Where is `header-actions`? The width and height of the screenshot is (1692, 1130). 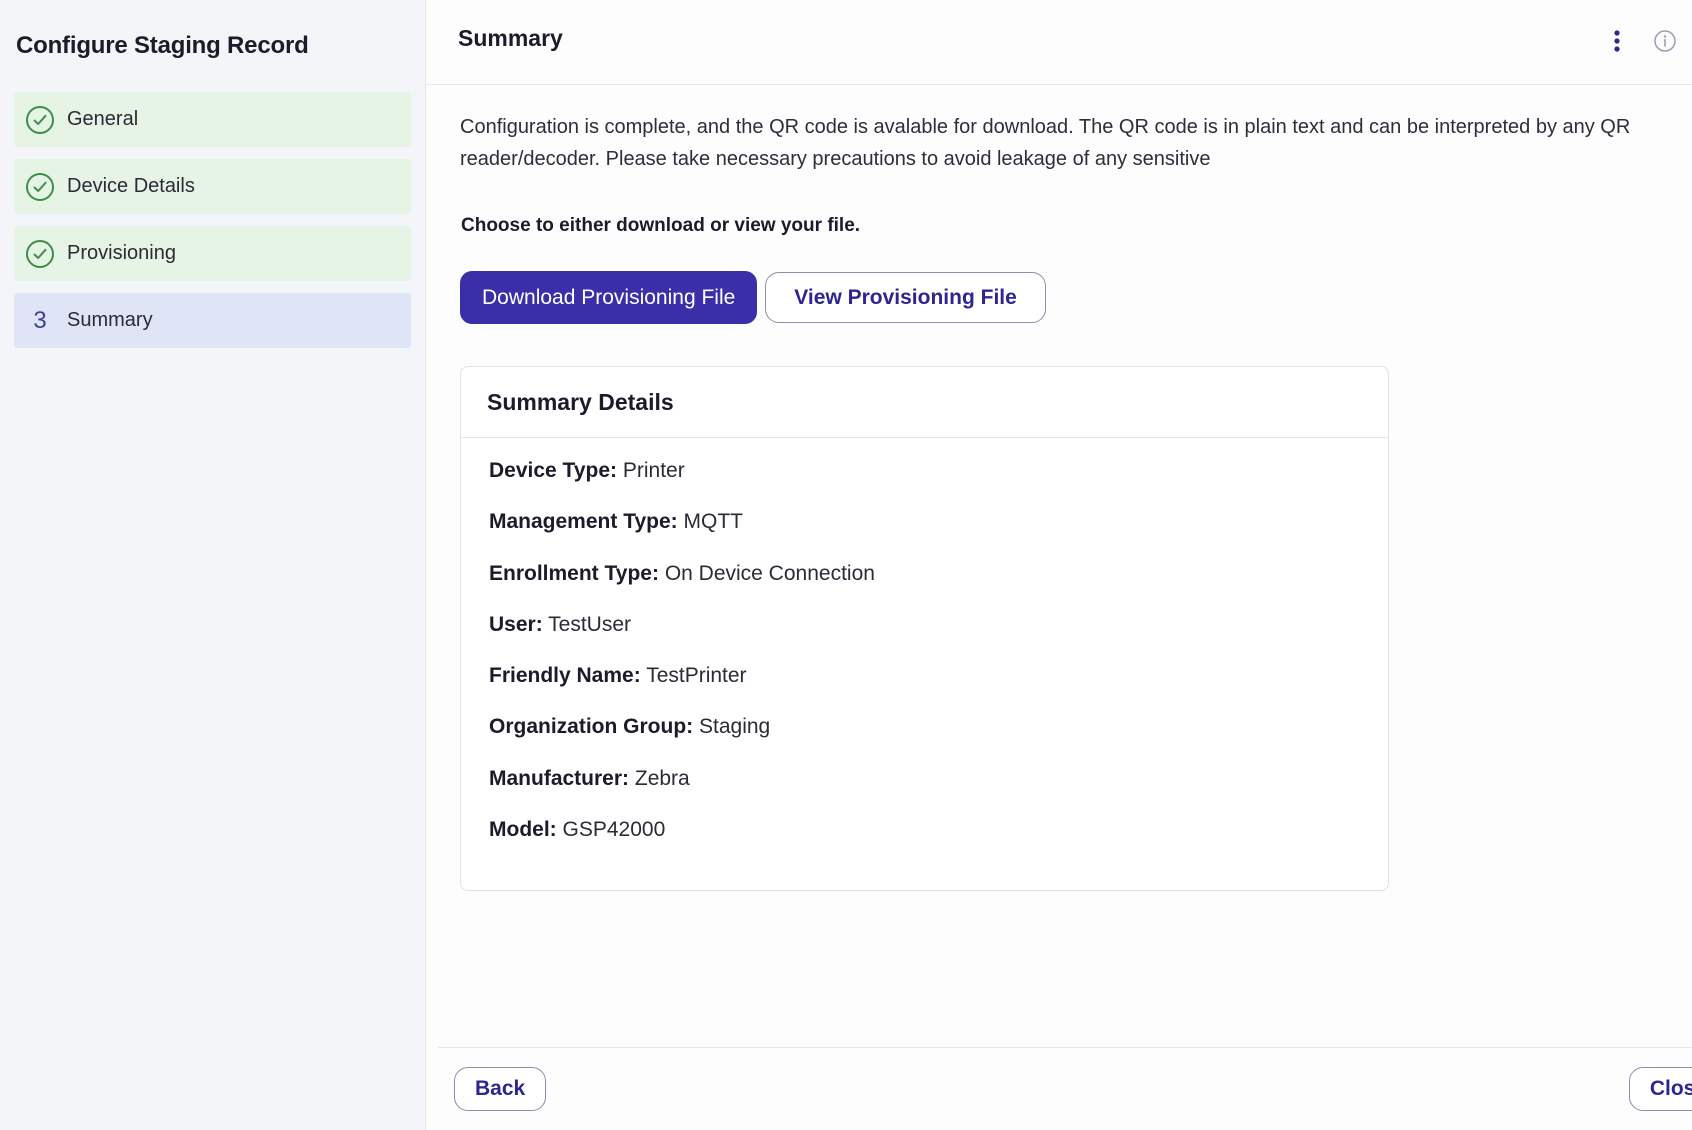 header-actions is located at coordinates (1648, 41).